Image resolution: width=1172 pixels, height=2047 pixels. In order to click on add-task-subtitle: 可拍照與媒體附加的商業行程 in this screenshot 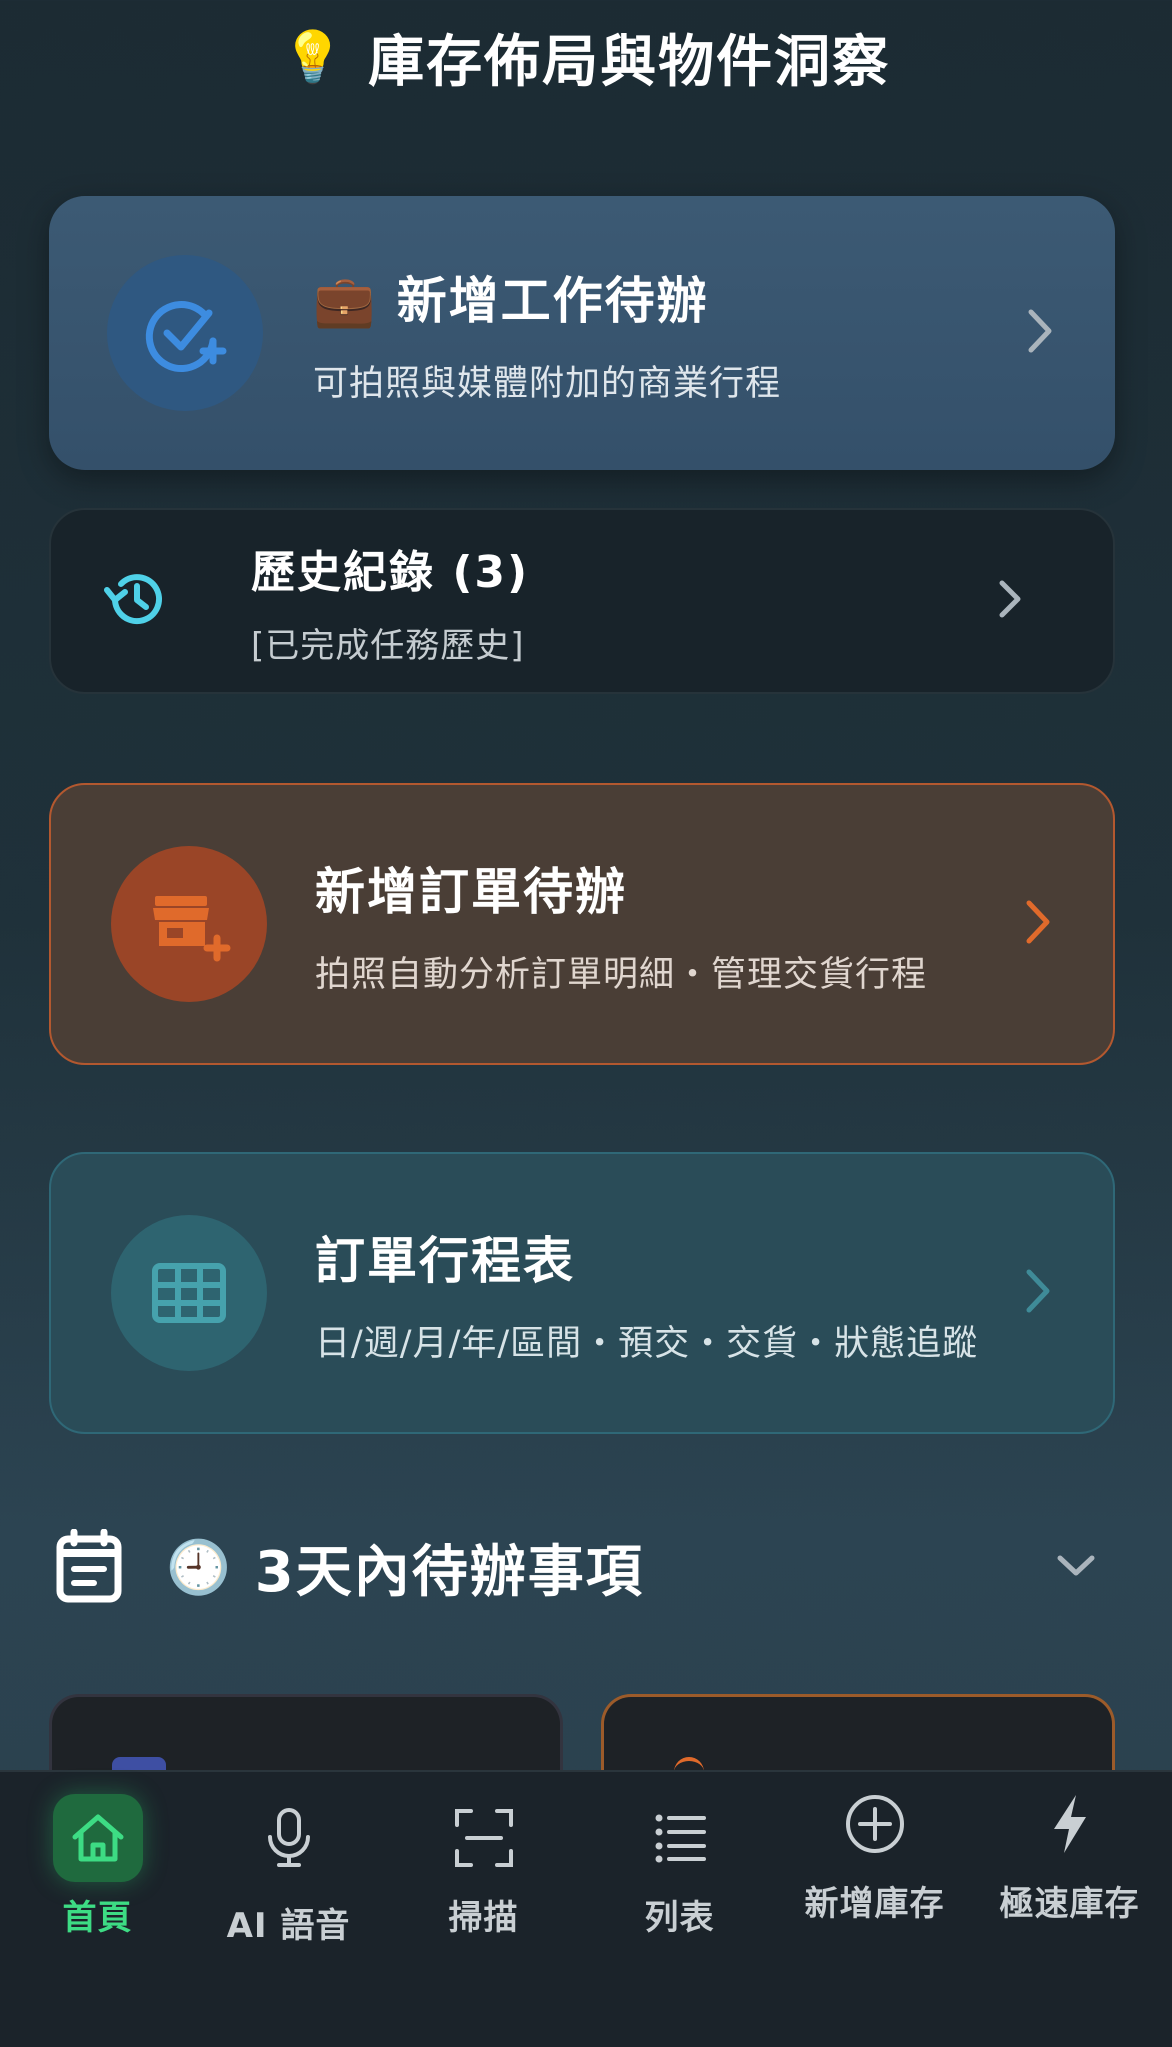, I will do `click(547, 383)`.